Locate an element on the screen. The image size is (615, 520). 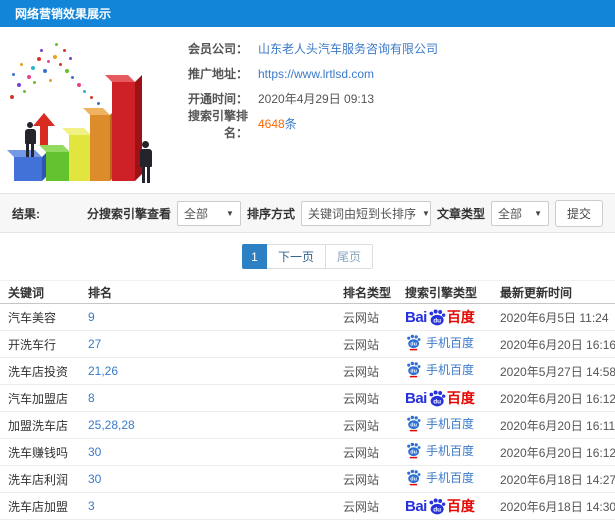
businessman-figure-left is located at coordinates (30, 139).